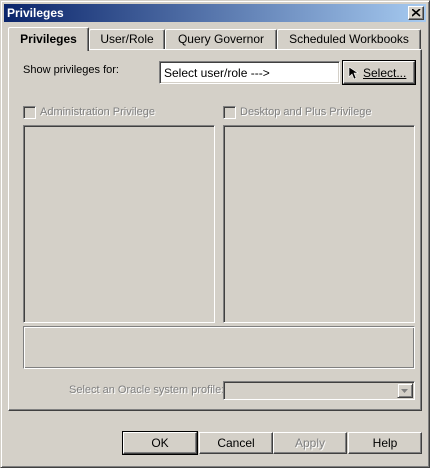 The image size is (430, 468). I want to click on ok-button-label: OK, so click(160, 443).